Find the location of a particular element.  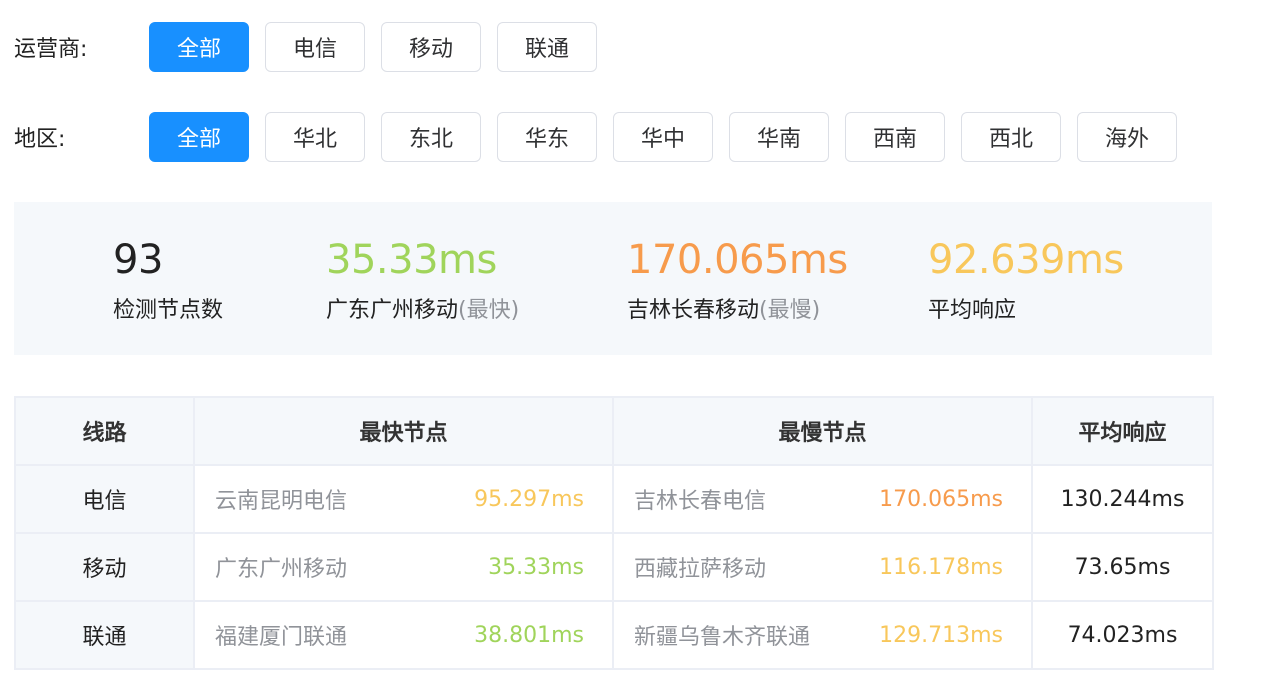

region-option-southwest: 西南 is located at coordinates (895, 137).